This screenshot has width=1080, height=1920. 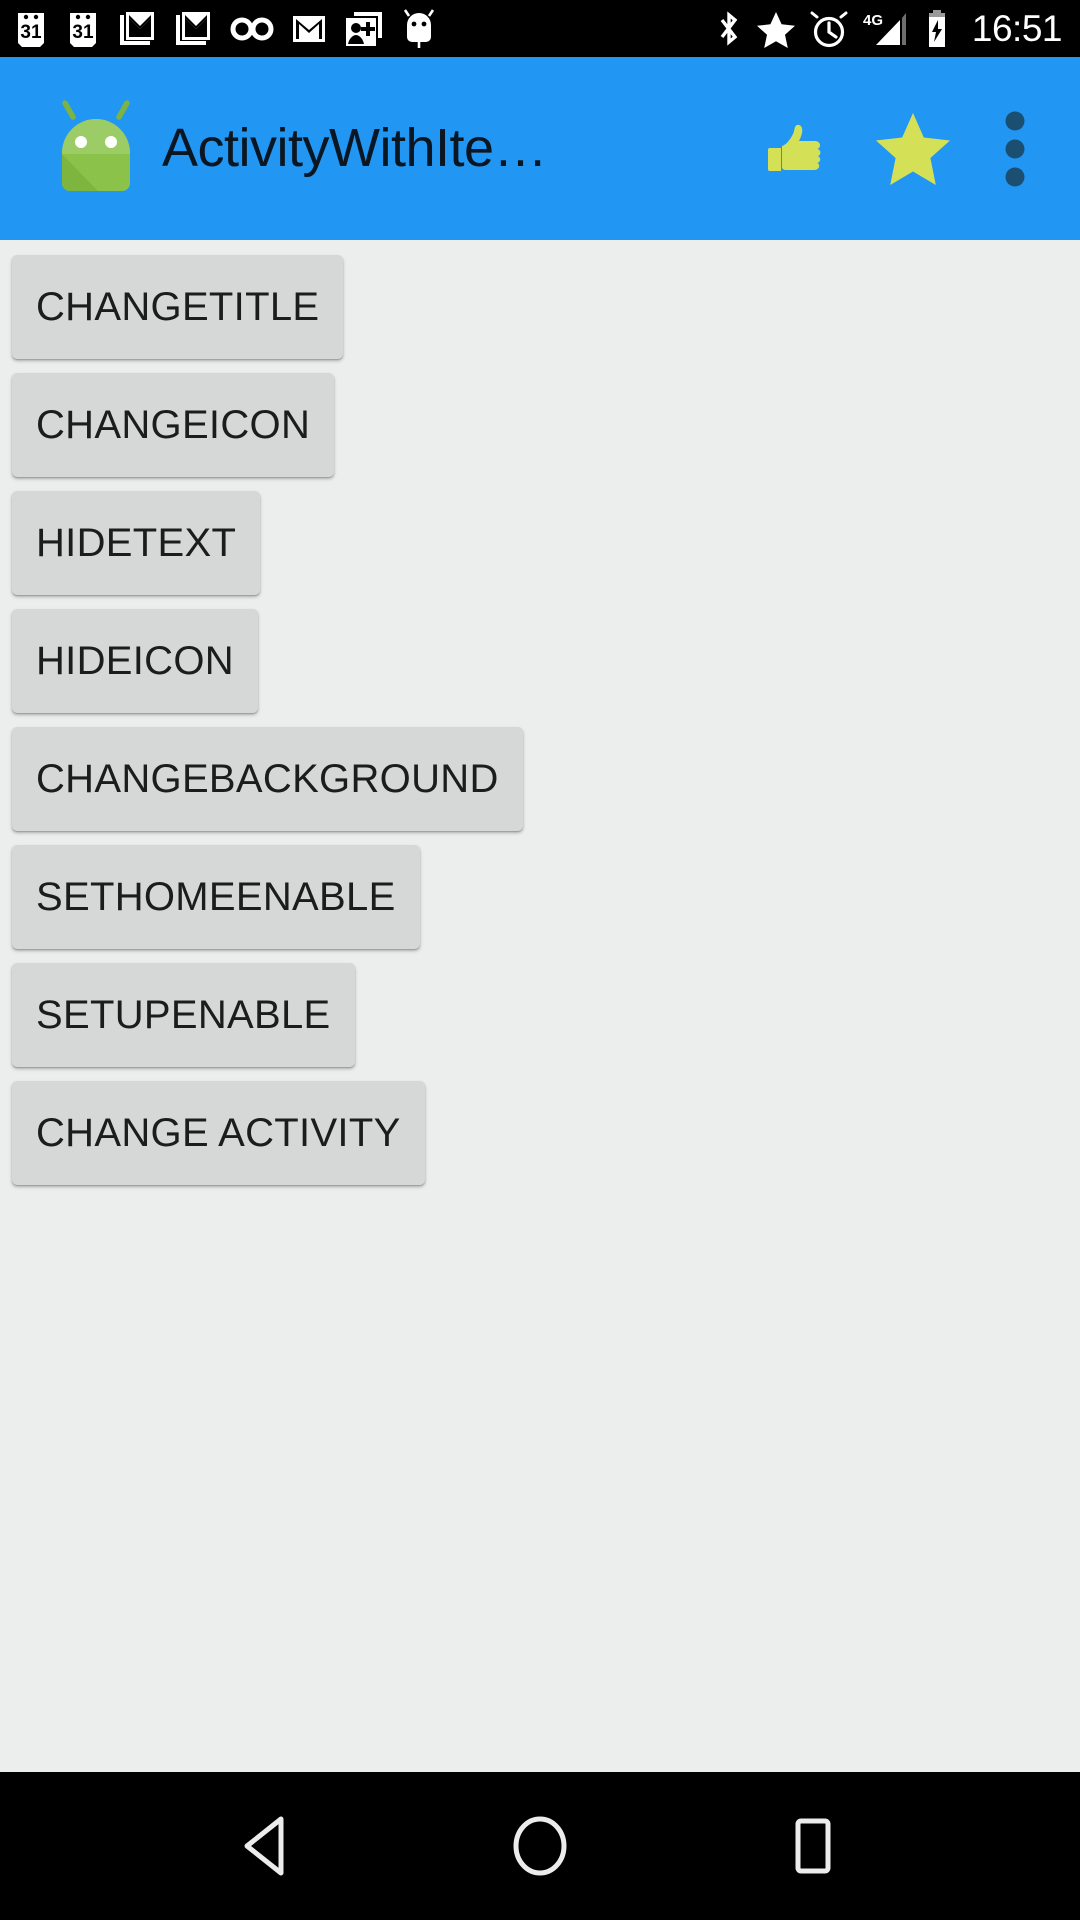 What do you see at coordinates (135, 661) in the screenshot?
I see `hide-icon-button: HIDEICON` at bounding box center [135, 661].